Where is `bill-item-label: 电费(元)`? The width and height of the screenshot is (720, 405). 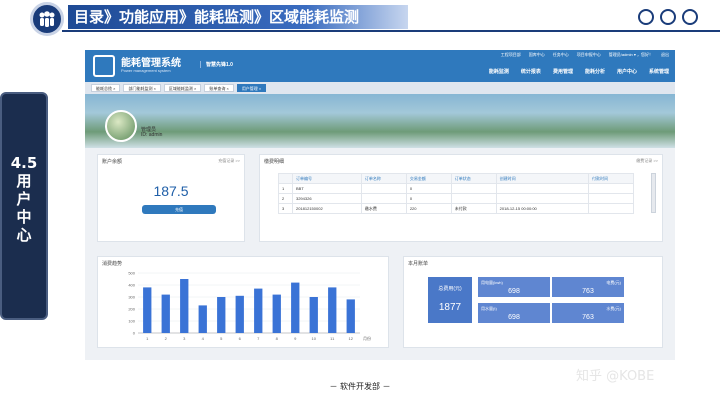 bill-item-label: 电费(元) is located at coordinates (613, 282).